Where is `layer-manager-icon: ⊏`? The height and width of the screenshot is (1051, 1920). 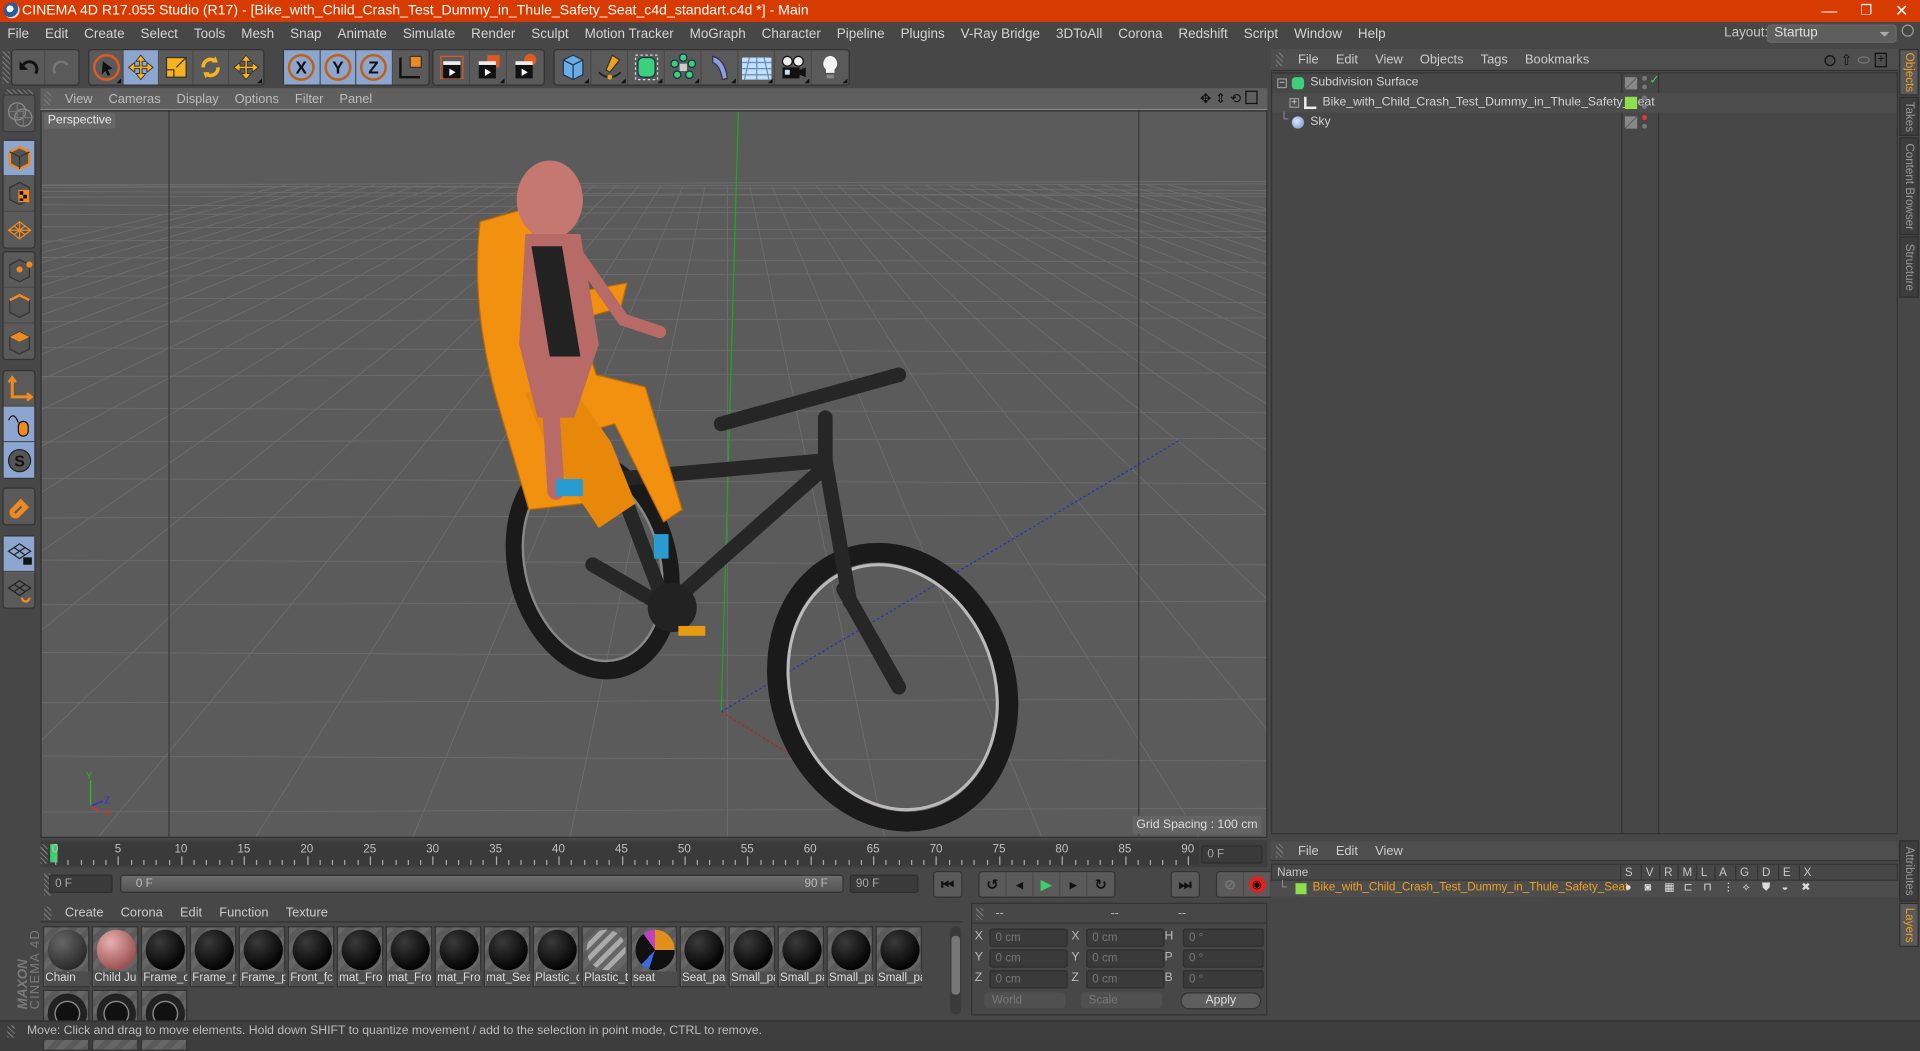
layer-manager-icon: ⊏ is located at coordinates (1688, 887).